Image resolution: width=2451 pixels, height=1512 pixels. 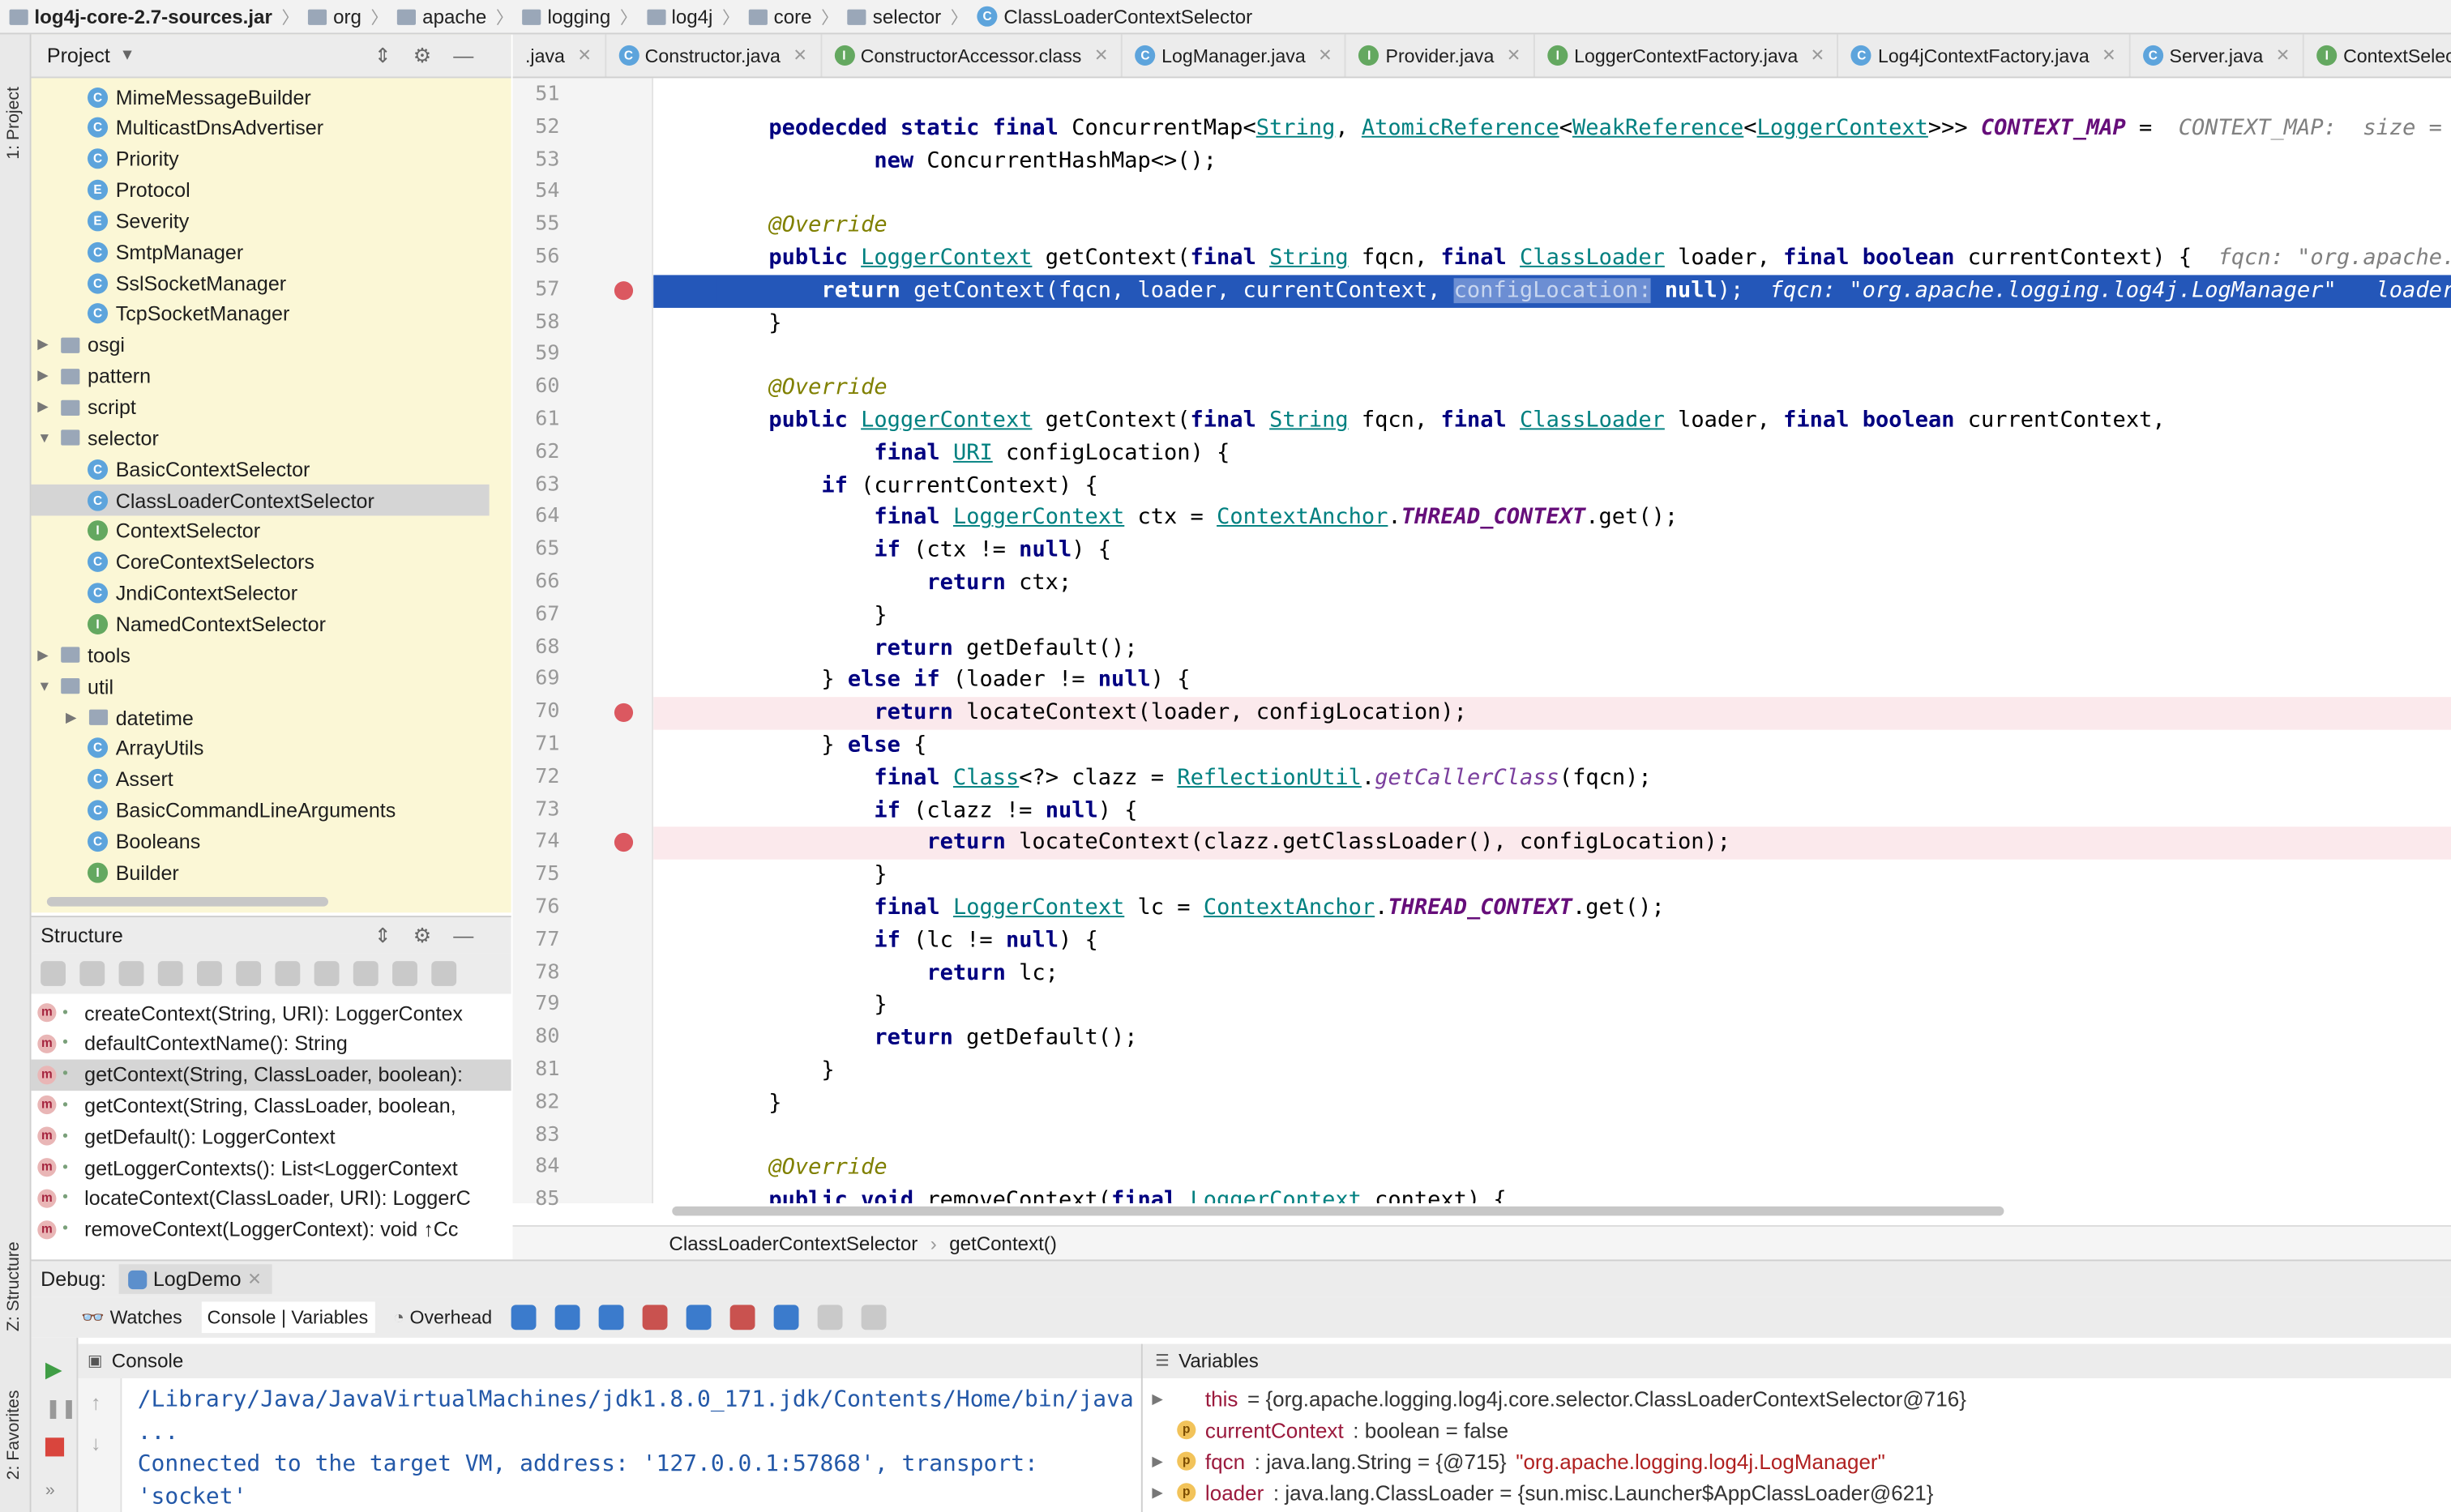 I want to click on scroll-up-icon: ↑, so click(x=96, y=1402).